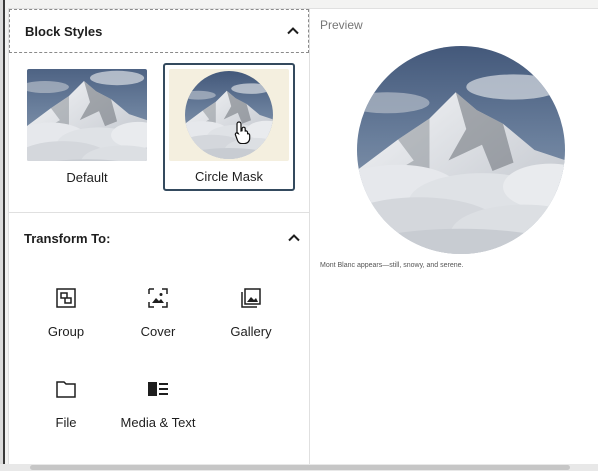  What do you see at coordinates (251, 331) in the screenshot?
I see `transform-label: Gallery` at bounding box center [251, 331].